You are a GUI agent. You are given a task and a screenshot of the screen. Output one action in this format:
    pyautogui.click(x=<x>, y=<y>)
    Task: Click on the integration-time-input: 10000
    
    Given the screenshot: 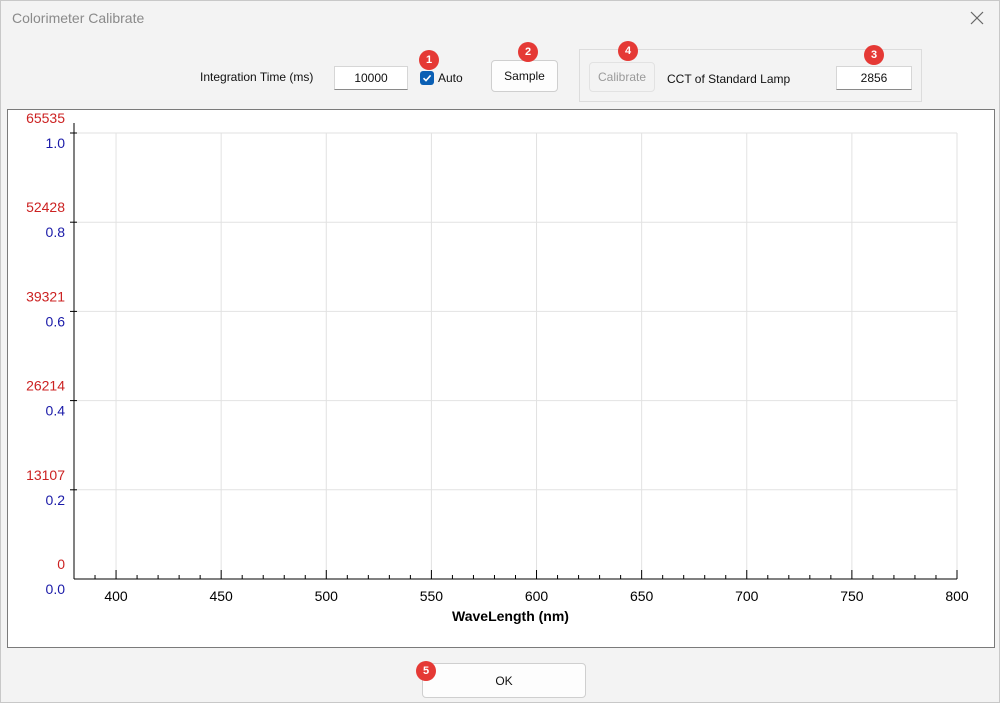 What is the action you would take?
    pyautogui.click(x=371, y=78)
    